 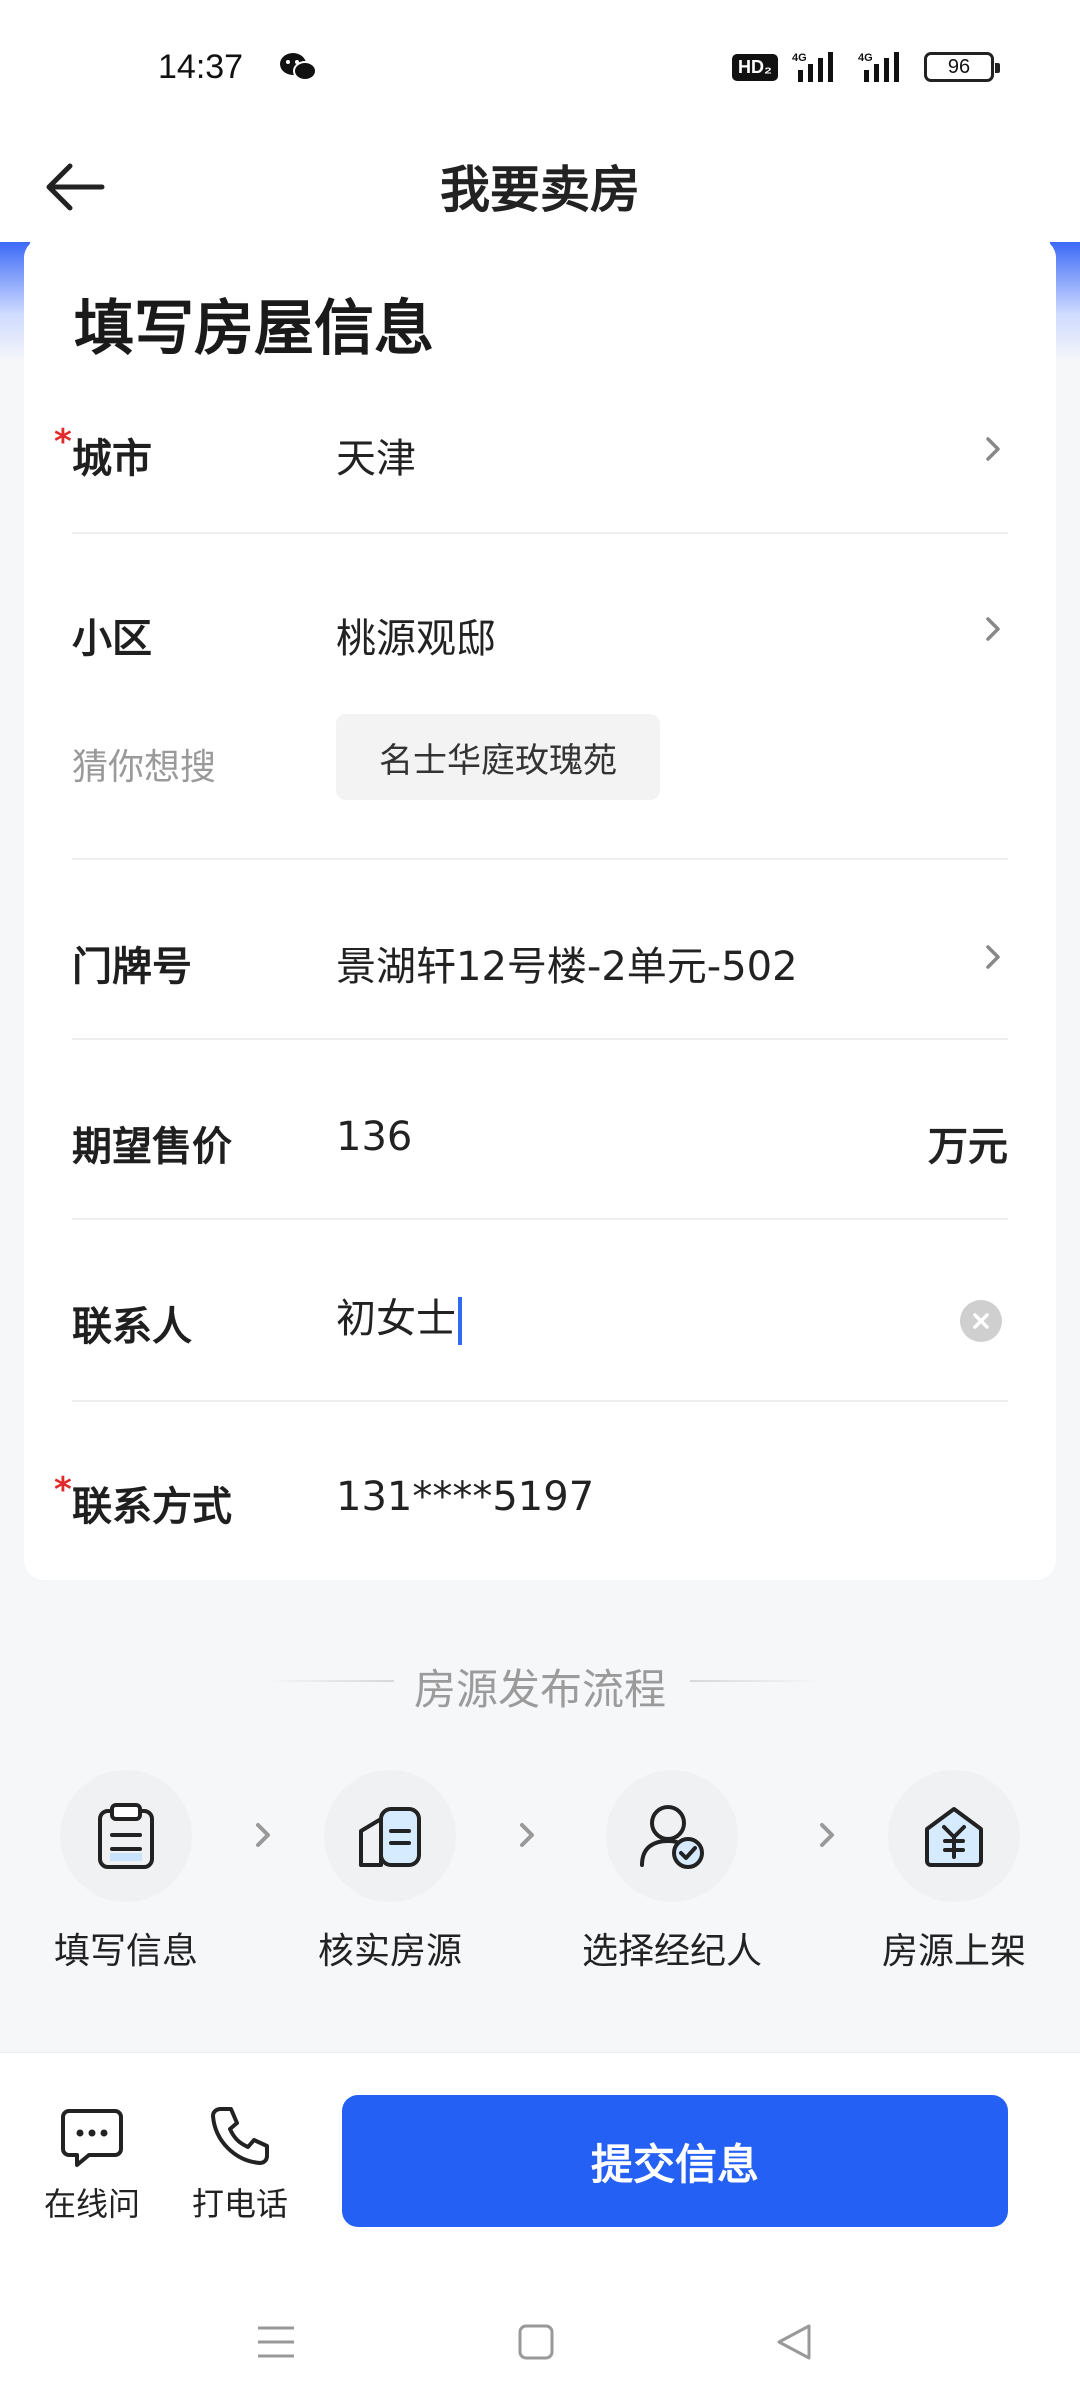 What do you see at coordinates (540, 65) in the screenshot?
I see `status-bar: 14:37 HD₂ 4G 4G 96` at bounding box center [540, 65].